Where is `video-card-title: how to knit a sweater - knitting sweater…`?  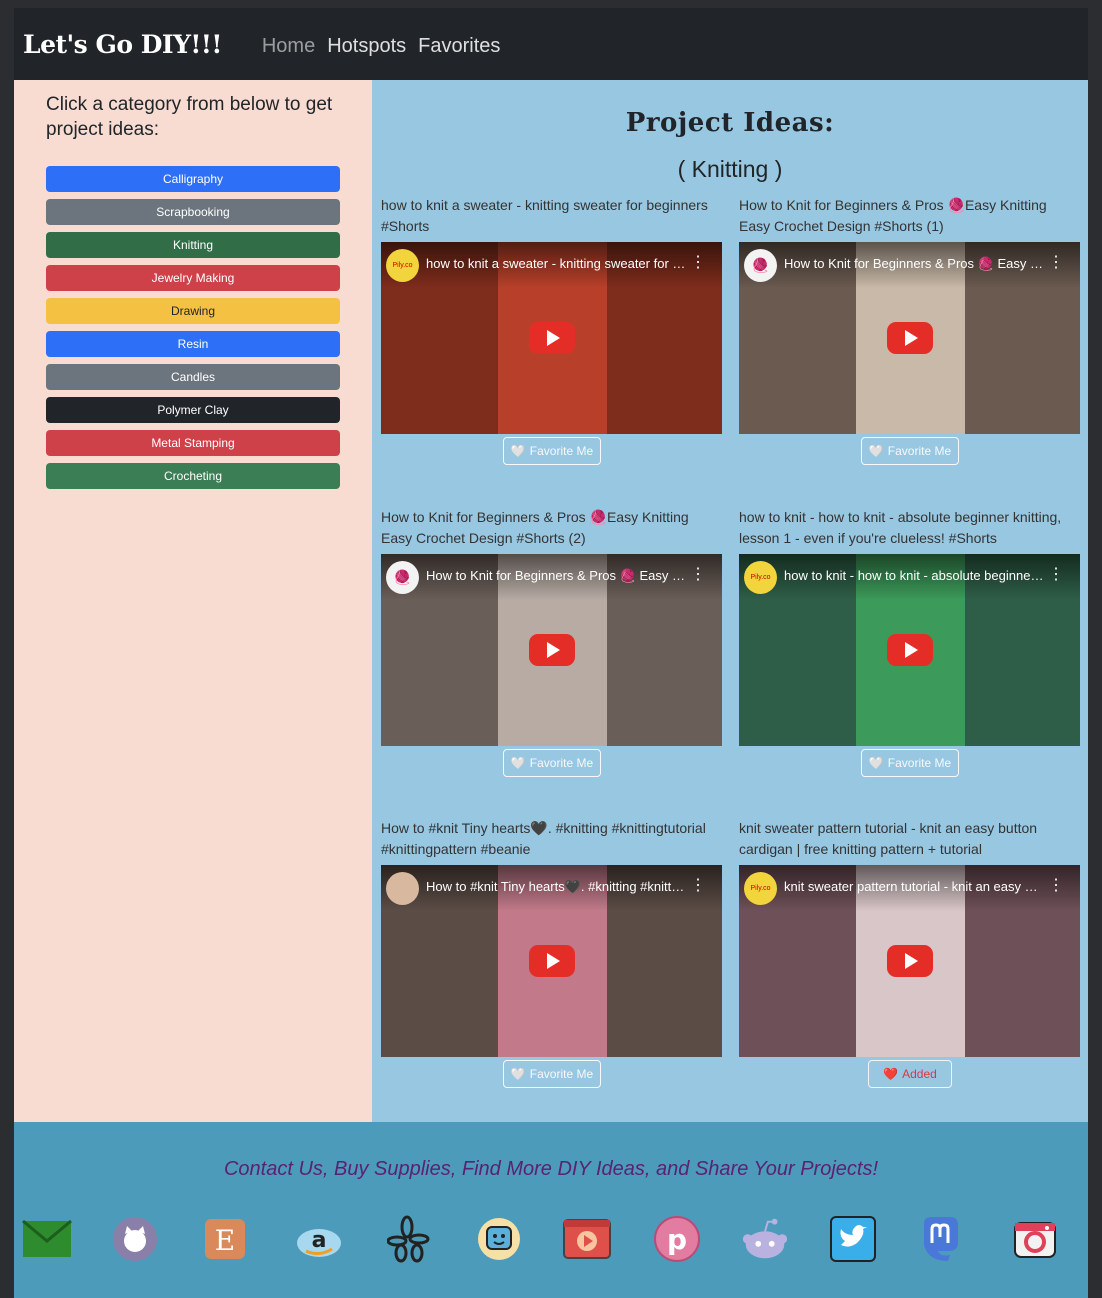
video-card-title: how to knit a sweater - knitting sweater… is located at coordinates (544, 215).